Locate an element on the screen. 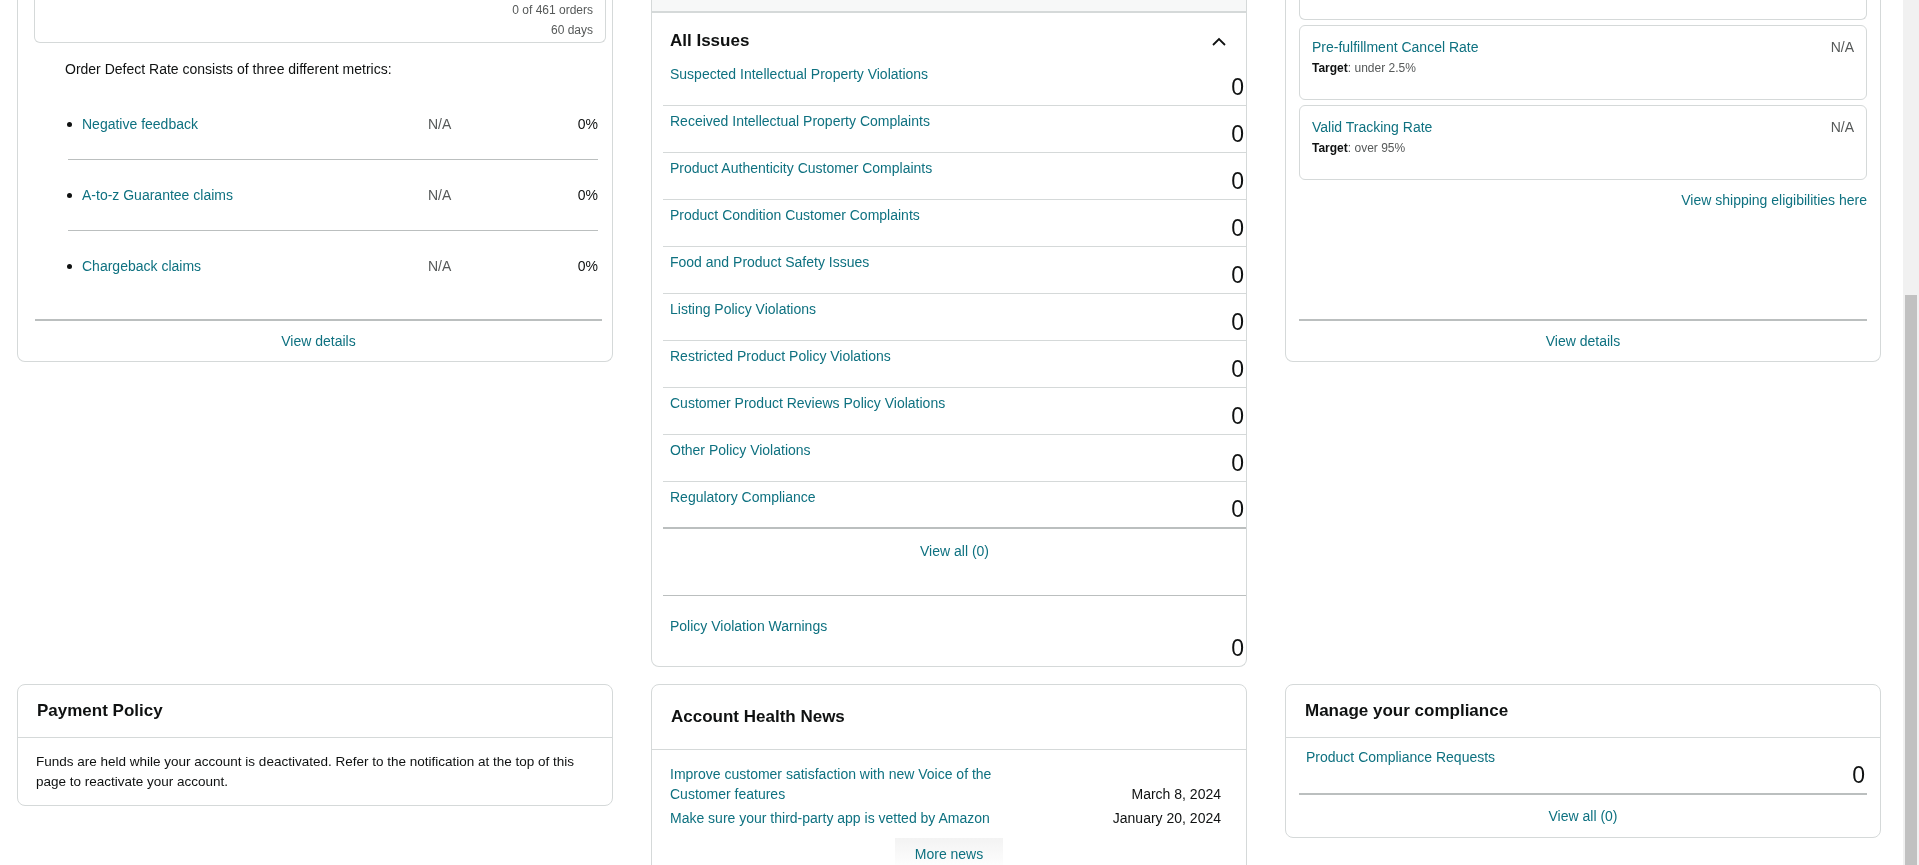 The height and width of the screenshot is (865, 1919). metric-link: Valid Tracking Rate is located at coordinates (1372, 127).